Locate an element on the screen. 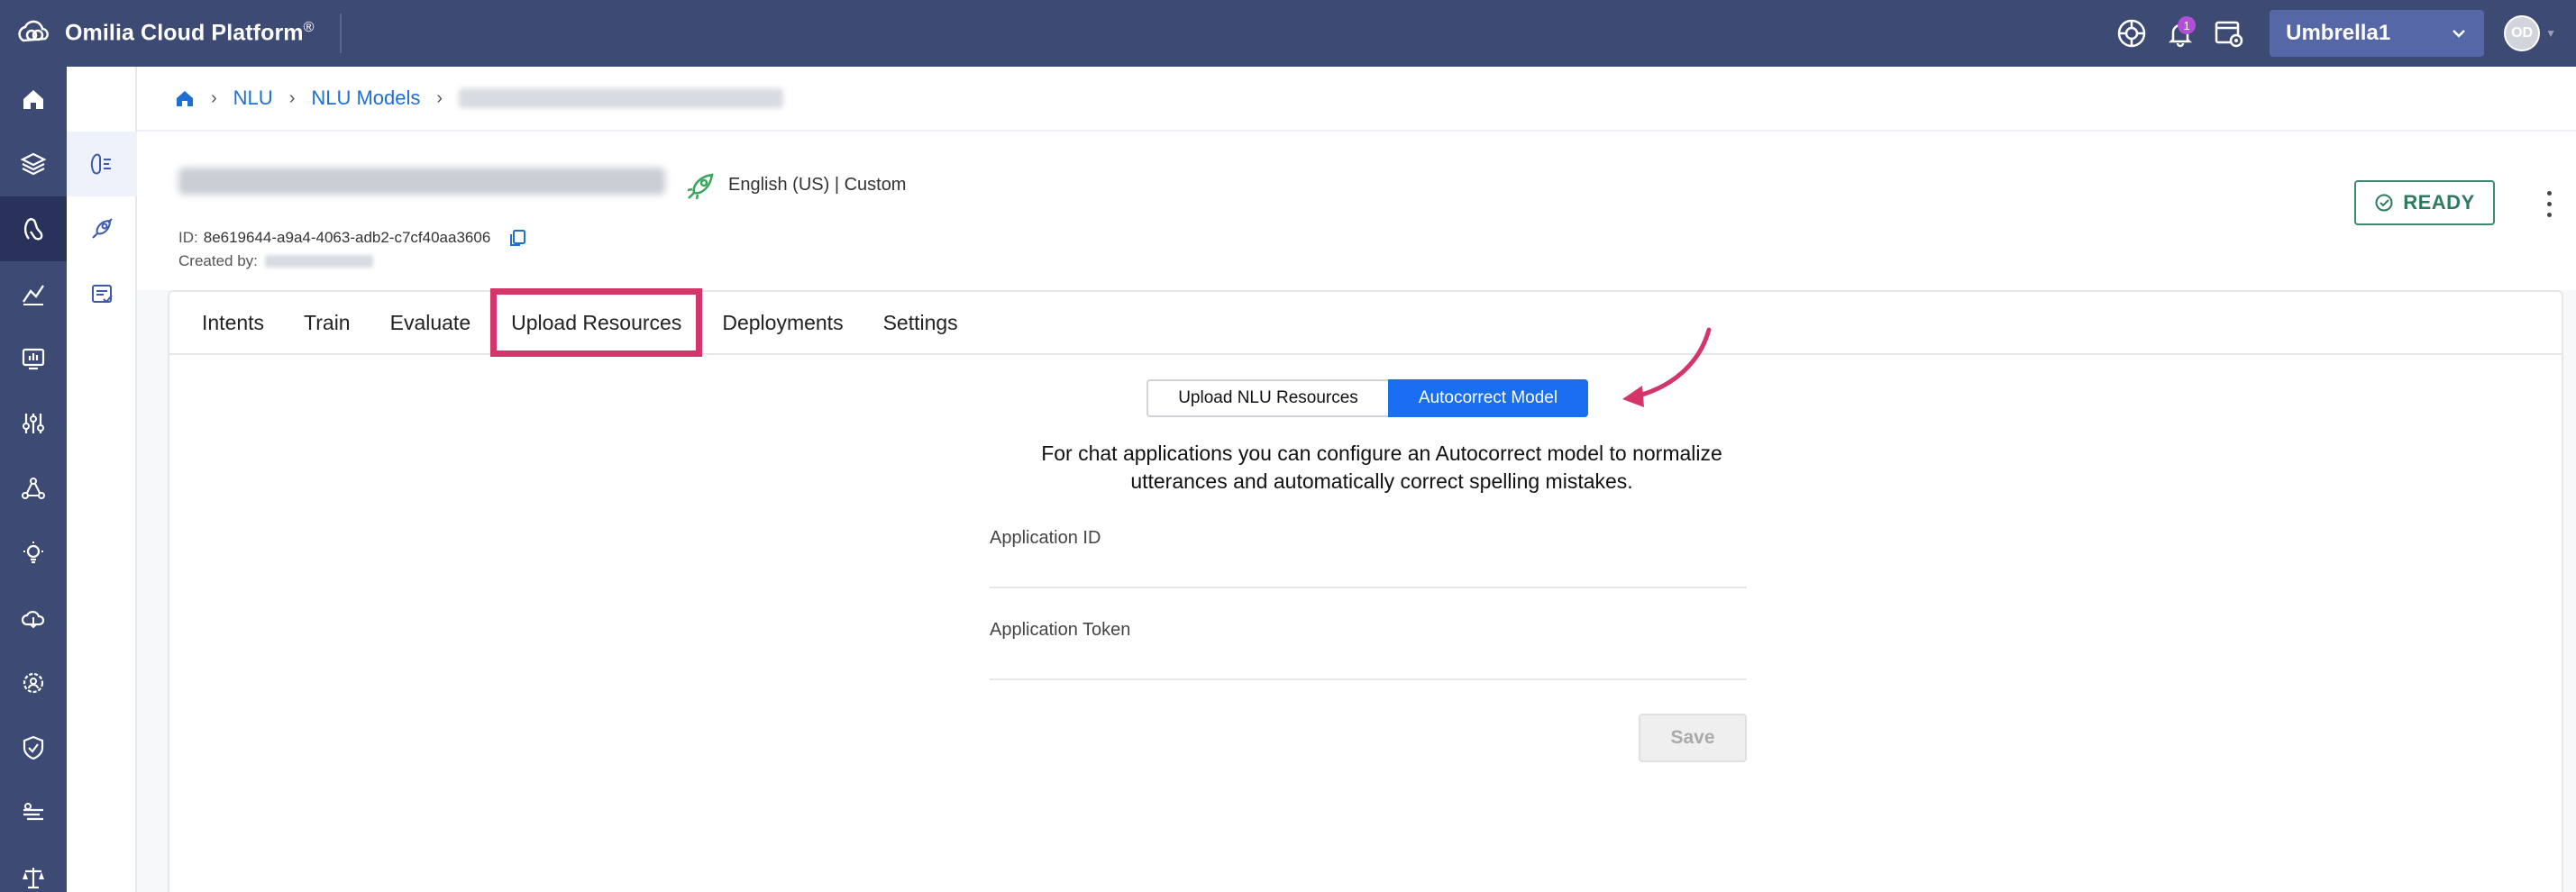 The width and height of the screenshot is (2576, 892). nav-user-settings is located at coordinates (33, 683).